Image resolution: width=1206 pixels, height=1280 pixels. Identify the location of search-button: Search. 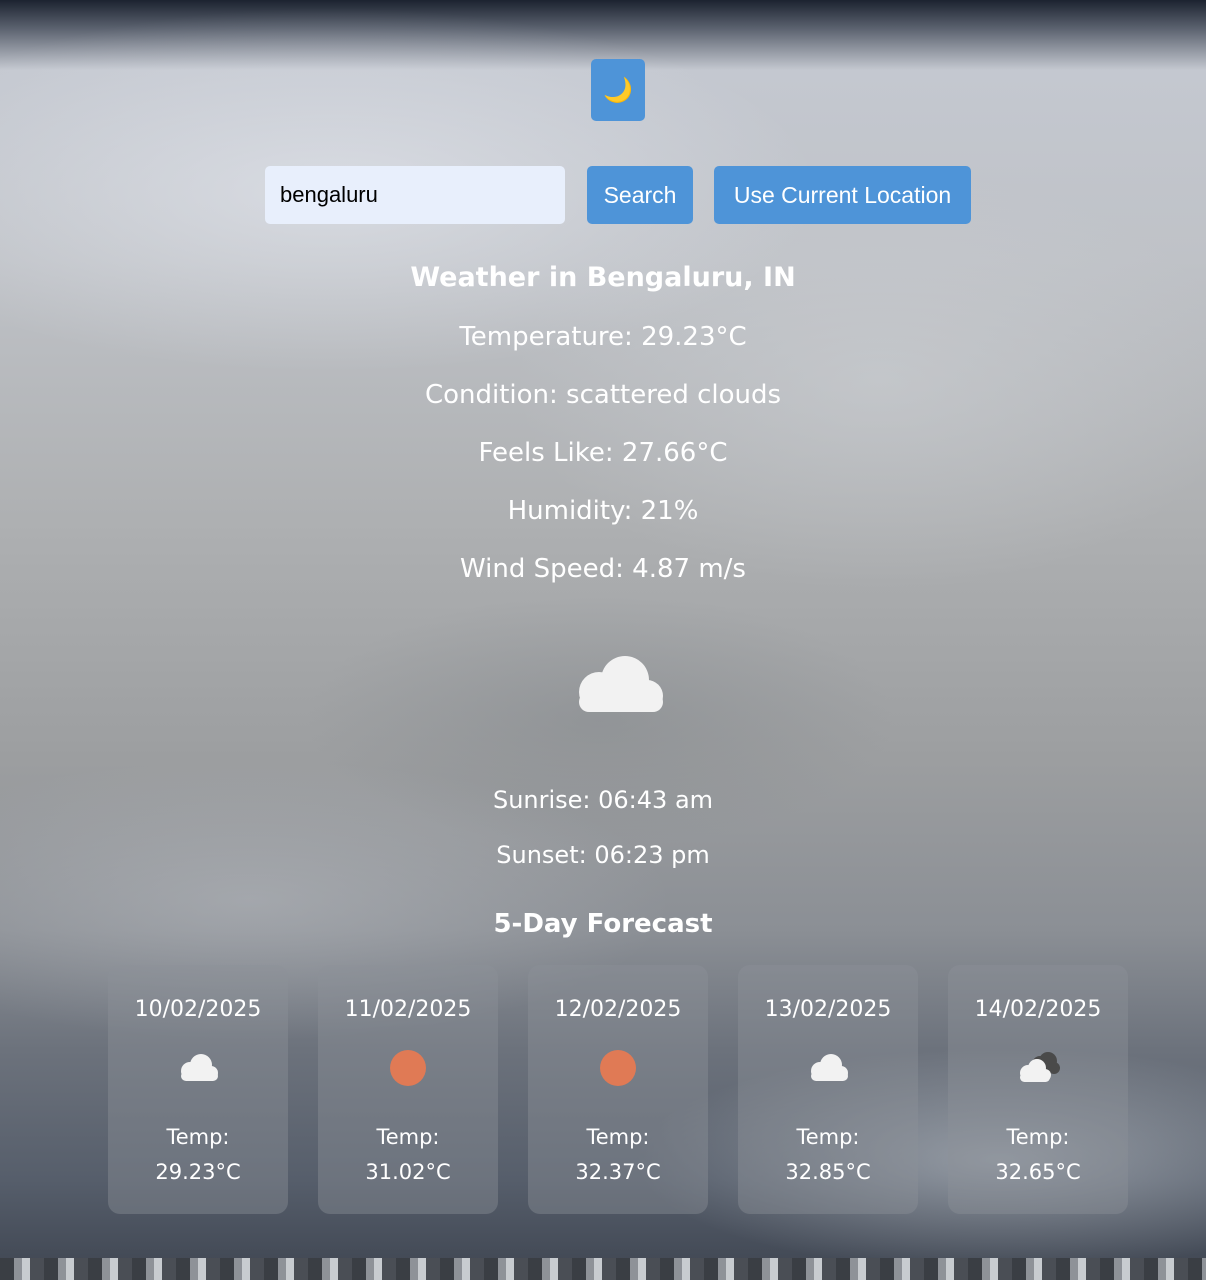
(640, 195).